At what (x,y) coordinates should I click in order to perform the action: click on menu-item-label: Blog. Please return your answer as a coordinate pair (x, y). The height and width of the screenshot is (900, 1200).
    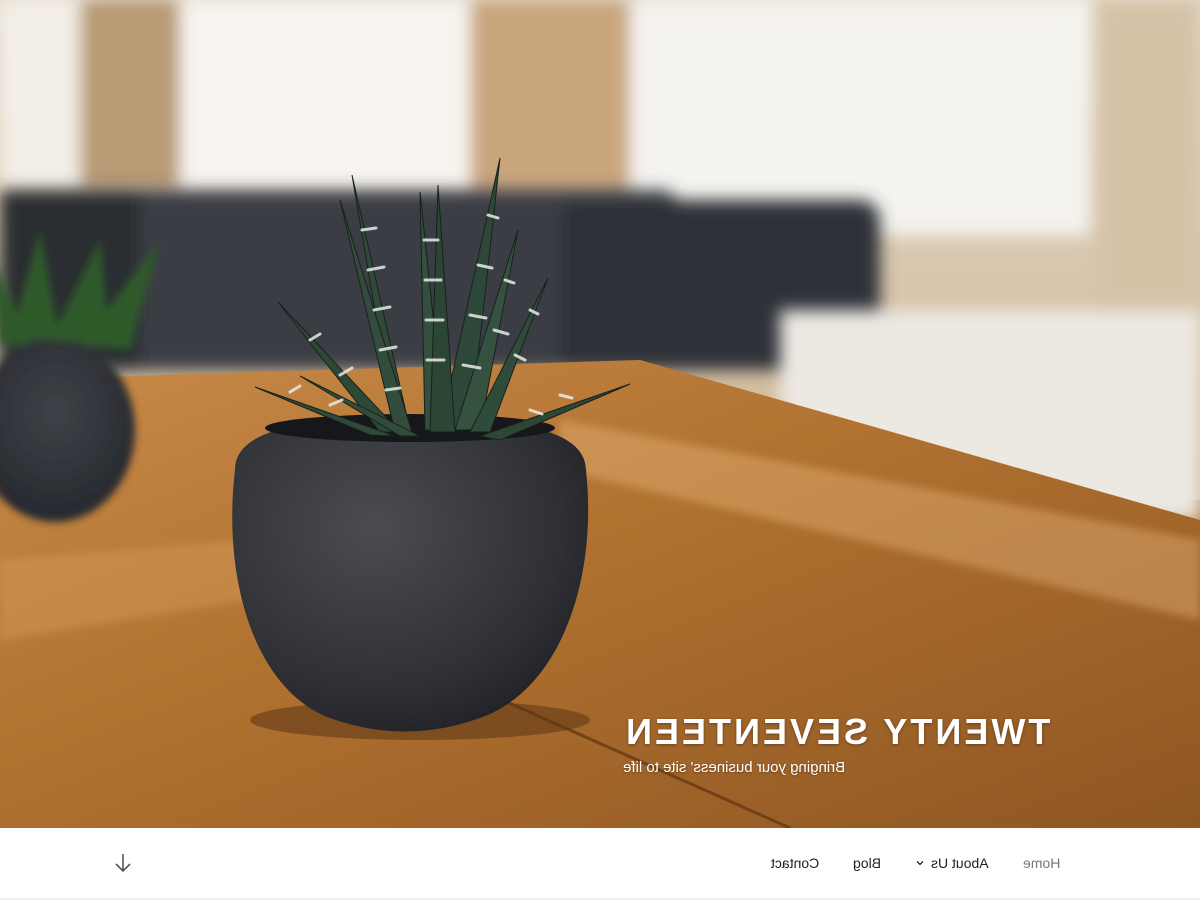
    Looking at the image, I should click on (867, 863).